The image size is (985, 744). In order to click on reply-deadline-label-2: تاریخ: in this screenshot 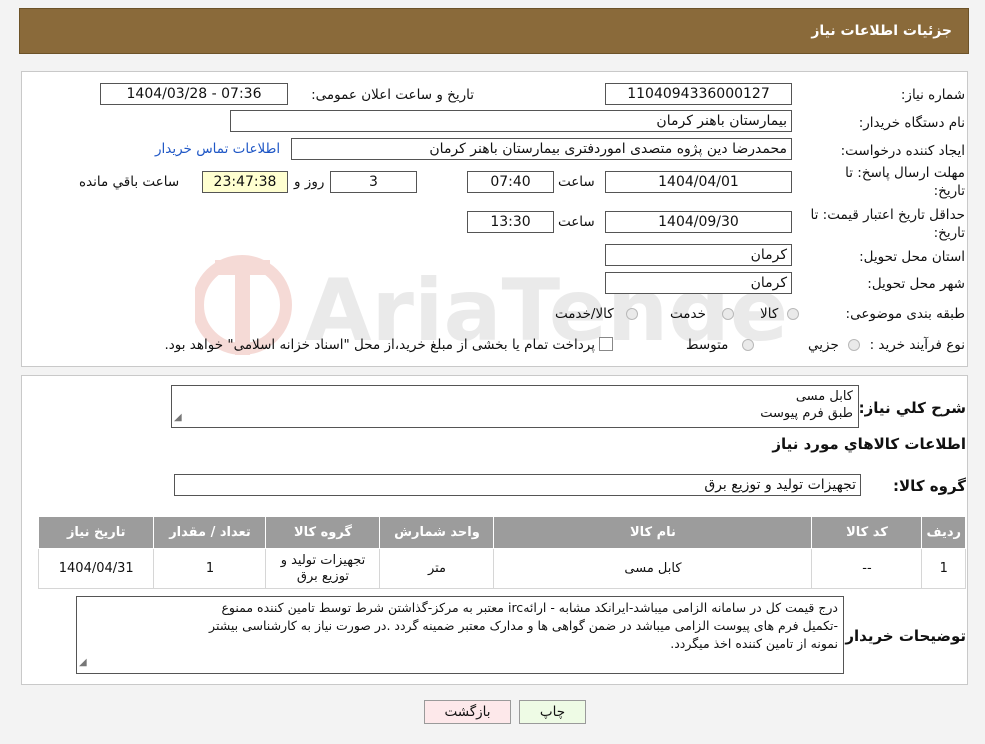, I will do `click(949, 191)`.